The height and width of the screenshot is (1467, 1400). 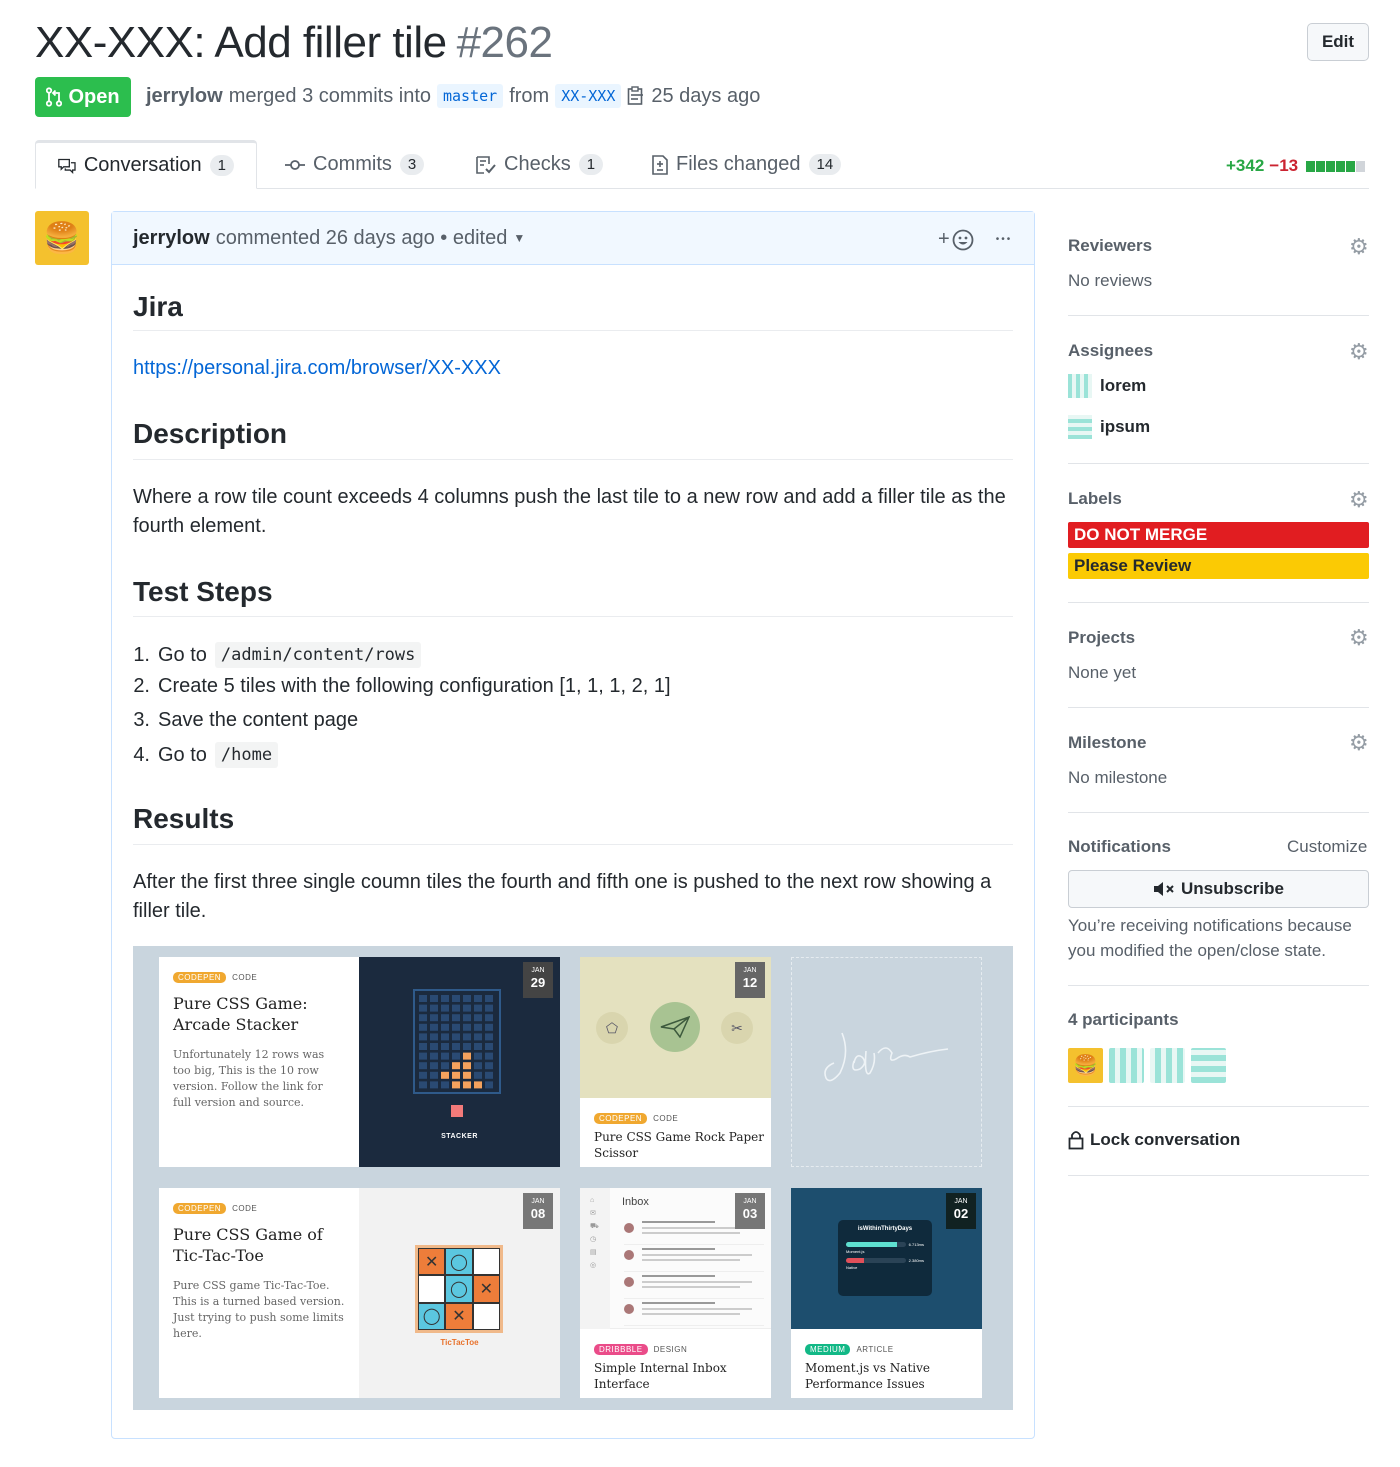 I want to click on author-link: jerrylow, so click(x=184, y=96).